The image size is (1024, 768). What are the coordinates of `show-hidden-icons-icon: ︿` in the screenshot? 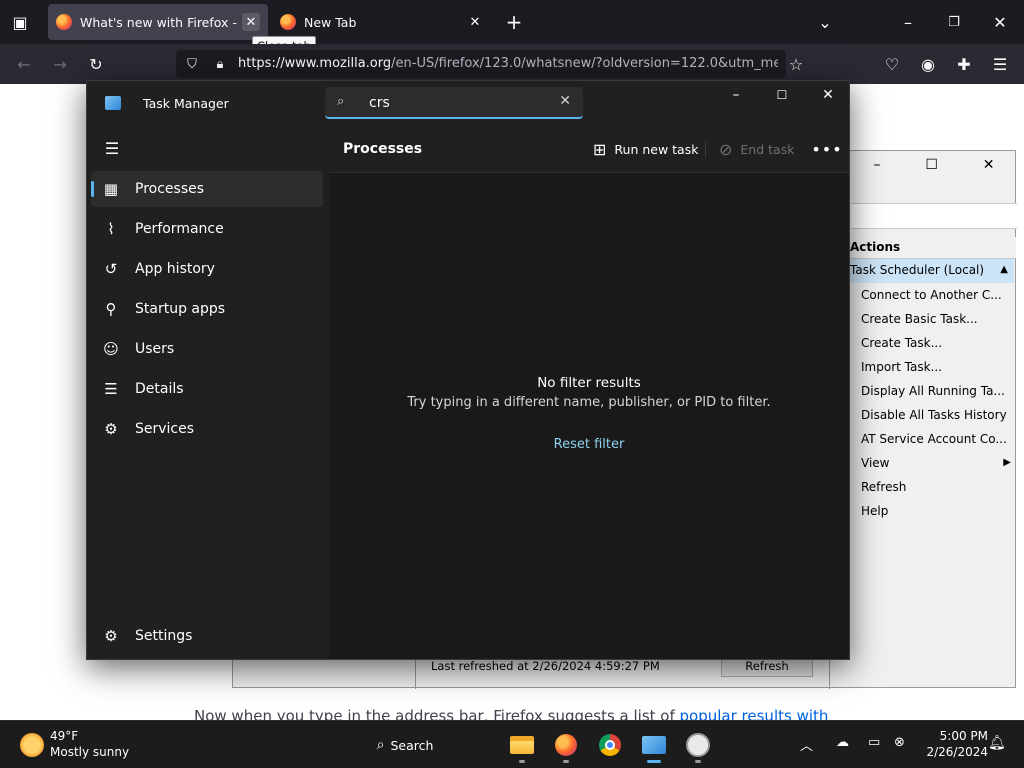 It's located at (806, 744).